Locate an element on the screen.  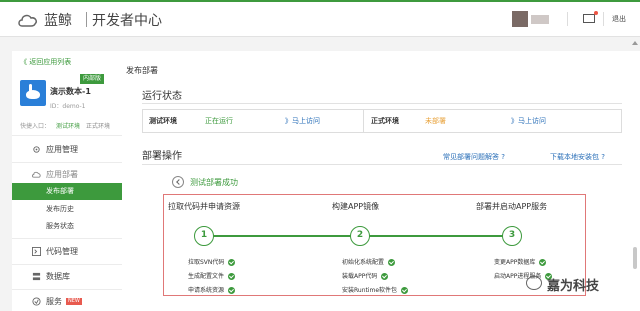
sidebar-item-app-manage: 应用管理 is located at coordinates (67, 149).